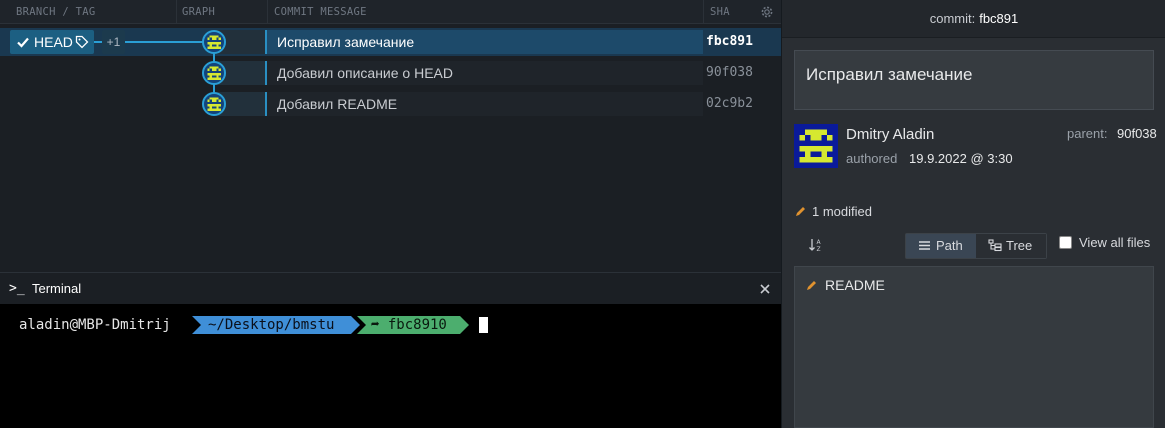 The image size is (1165, 428). I want to click on terminal-title: Terminal, so click(57, 288).